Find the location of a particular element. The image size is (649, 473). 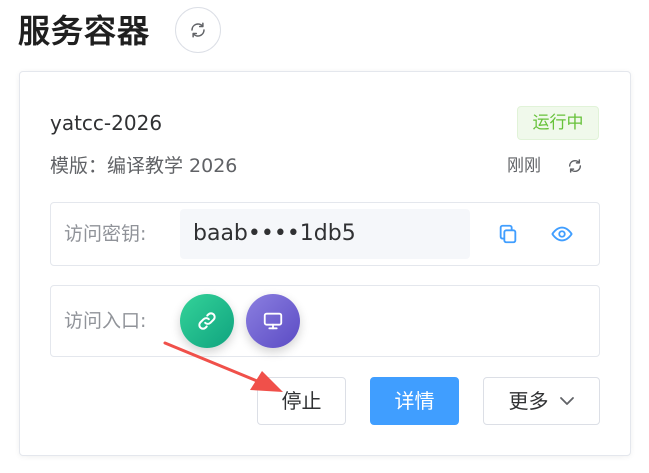

card-refresh-button is located at coordinates (575, 166).